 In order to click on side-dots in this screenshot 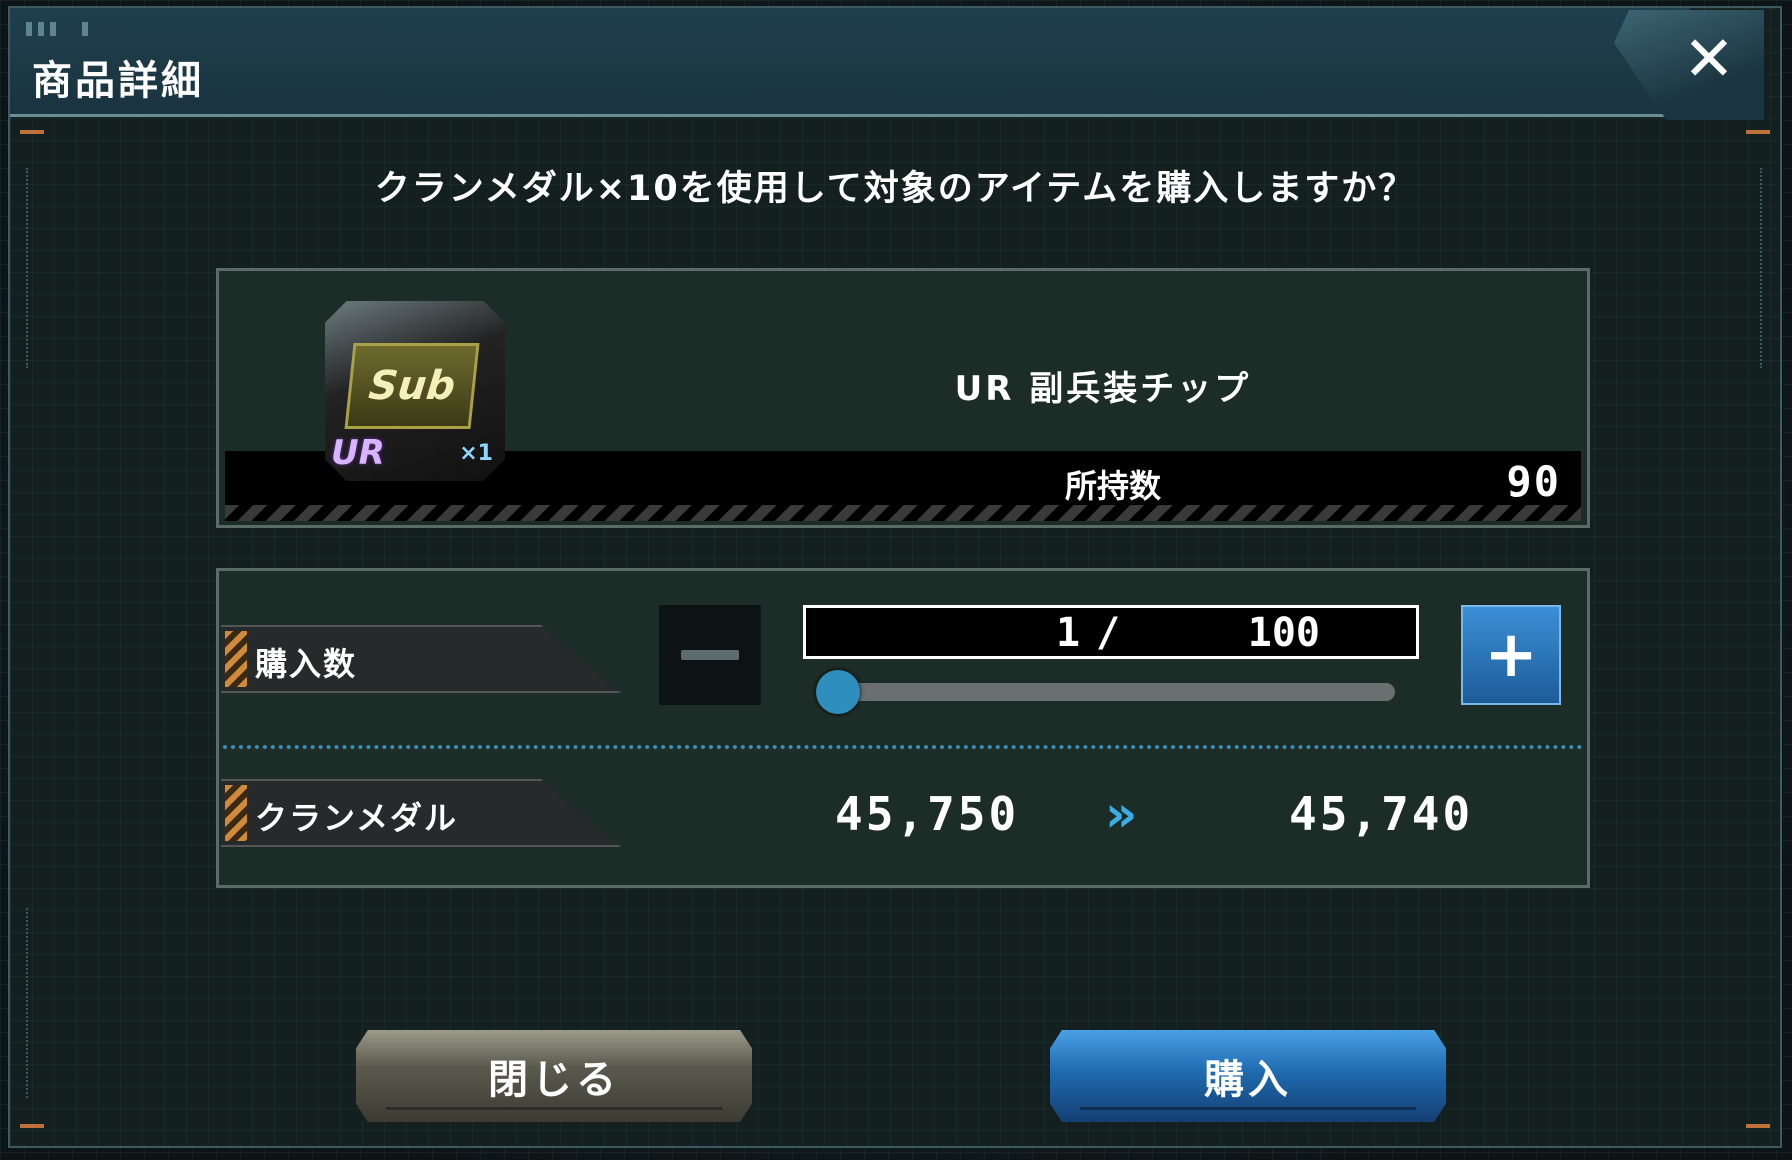, I will do `click(28, 1003)`.